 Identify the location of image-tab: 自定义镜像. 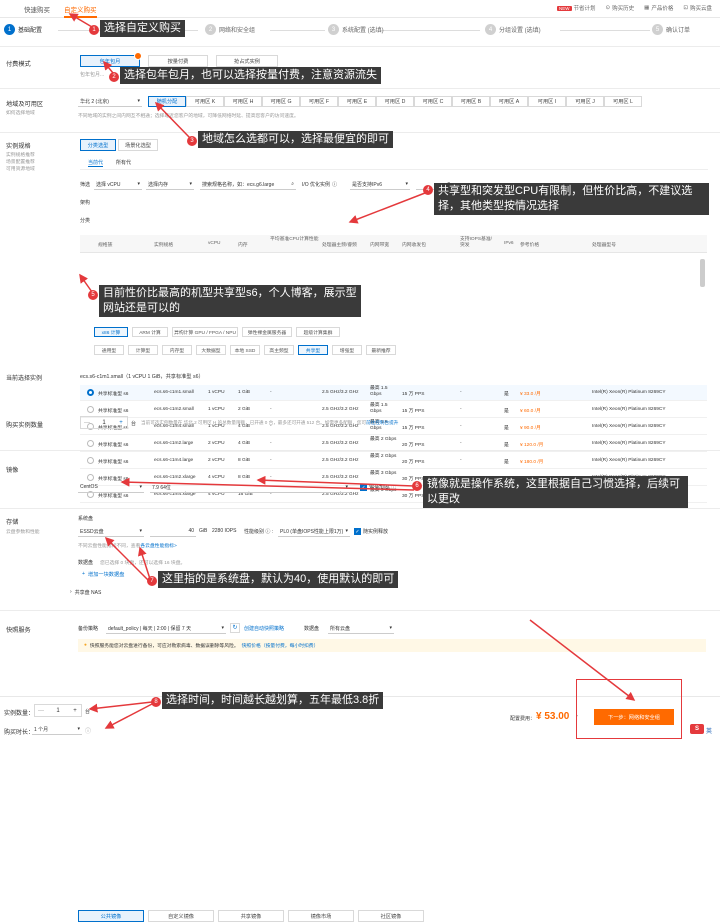
(181, 916).